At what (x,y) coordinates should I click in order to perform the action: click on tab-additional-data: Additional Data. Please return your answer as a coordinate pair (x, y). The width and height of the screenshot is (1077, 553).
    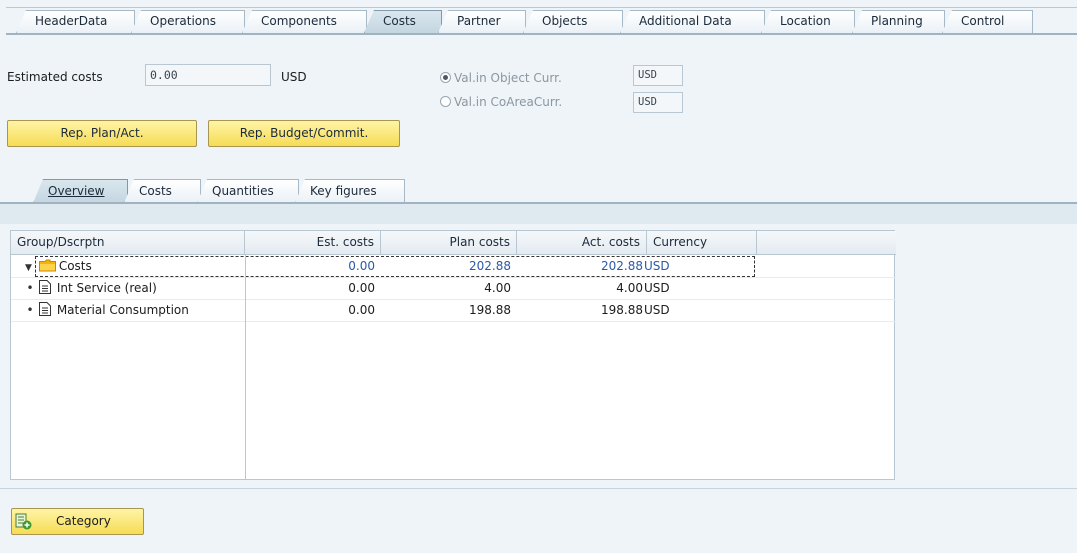
    Looking at the image, I should click on (692, 21).